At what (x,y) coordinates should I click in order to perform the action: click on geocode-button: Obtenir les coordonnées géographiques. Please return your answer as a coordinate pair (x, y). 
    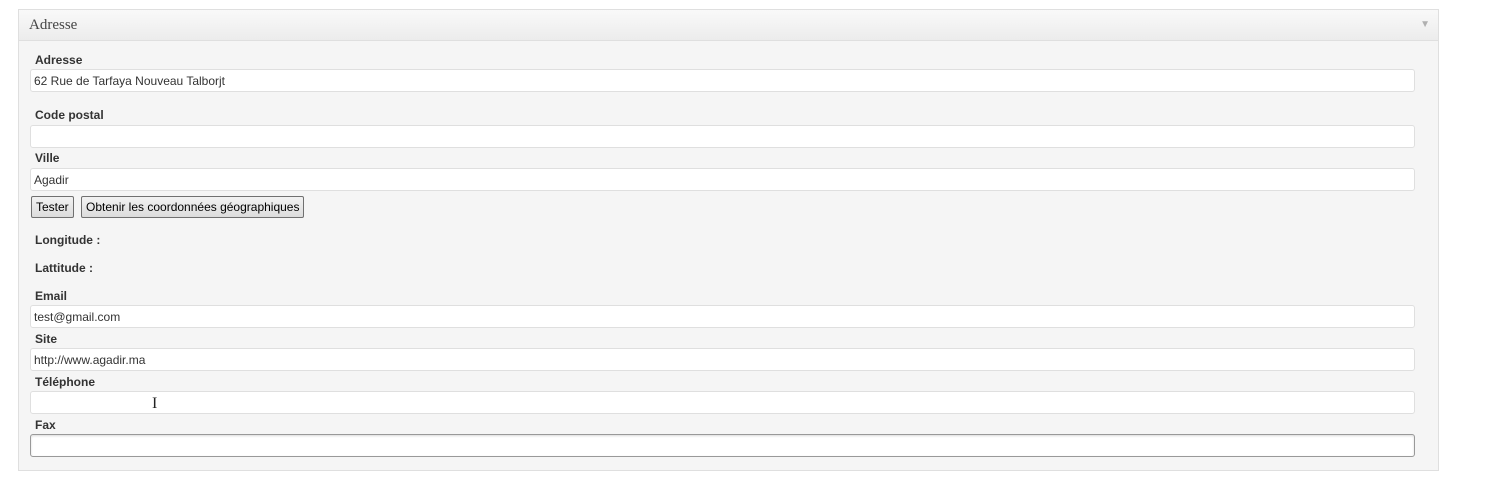
    Looking at the image, I should click on (193, 207).